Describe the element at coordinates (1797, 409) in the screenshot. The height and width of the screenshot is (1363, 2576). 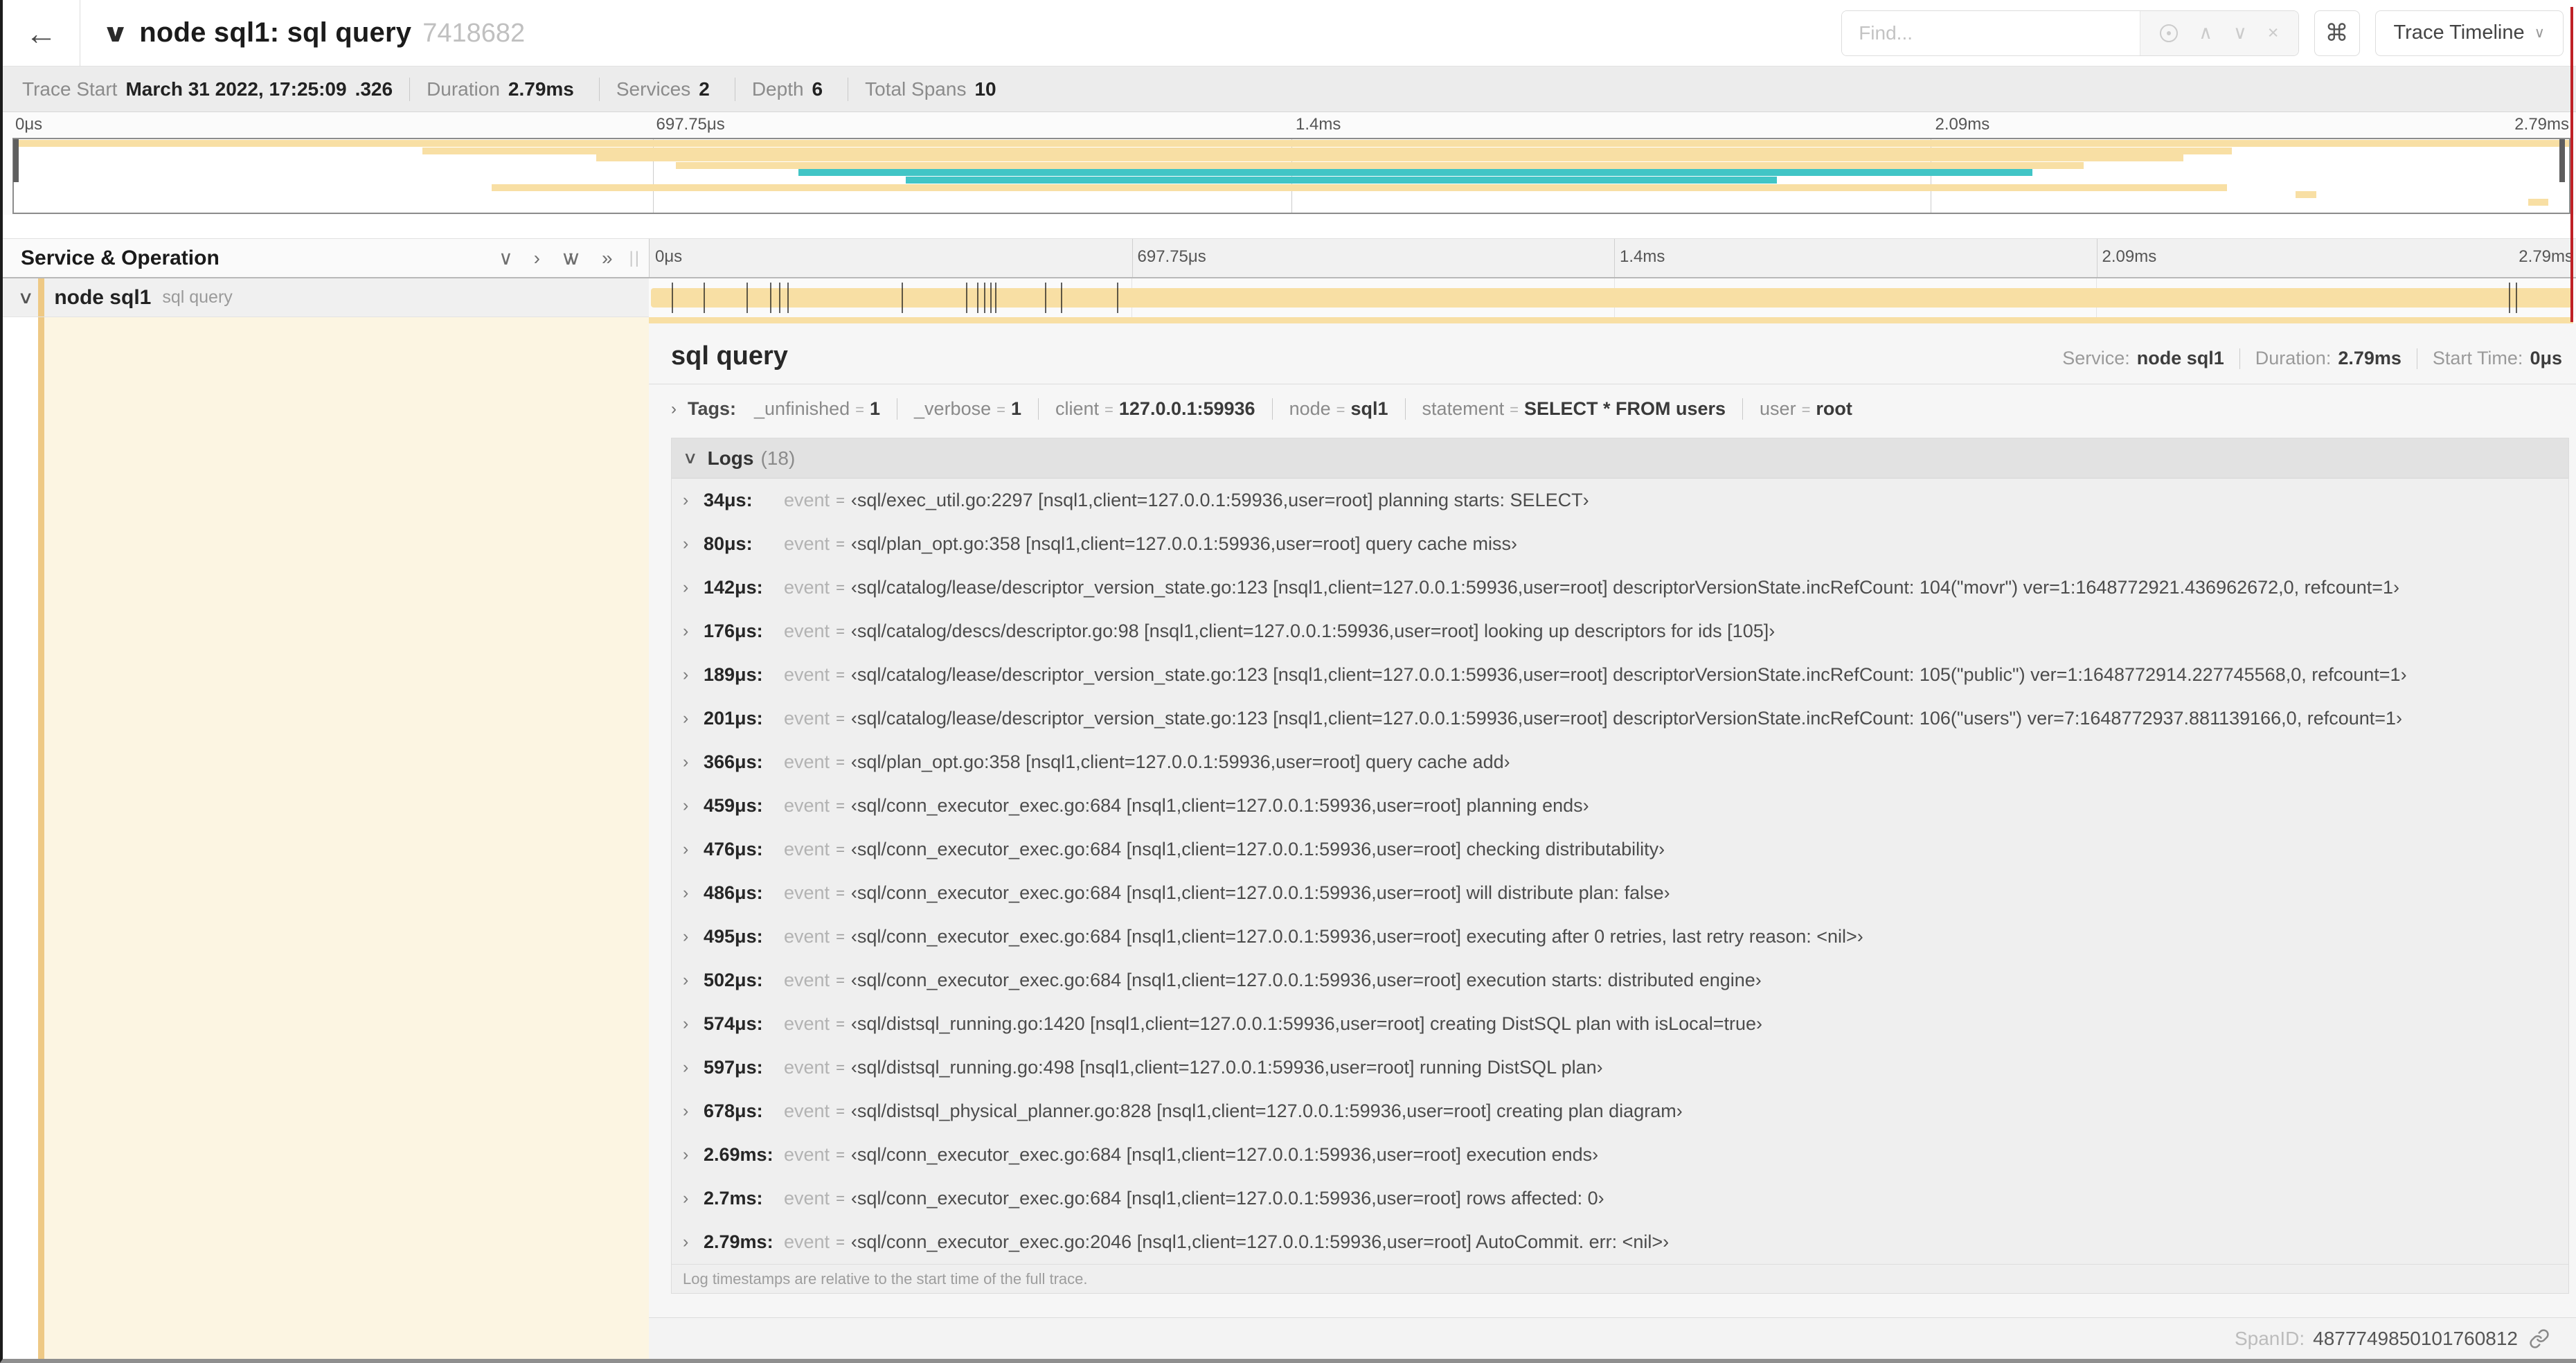
I see `tag-pair: user = root` at that location.